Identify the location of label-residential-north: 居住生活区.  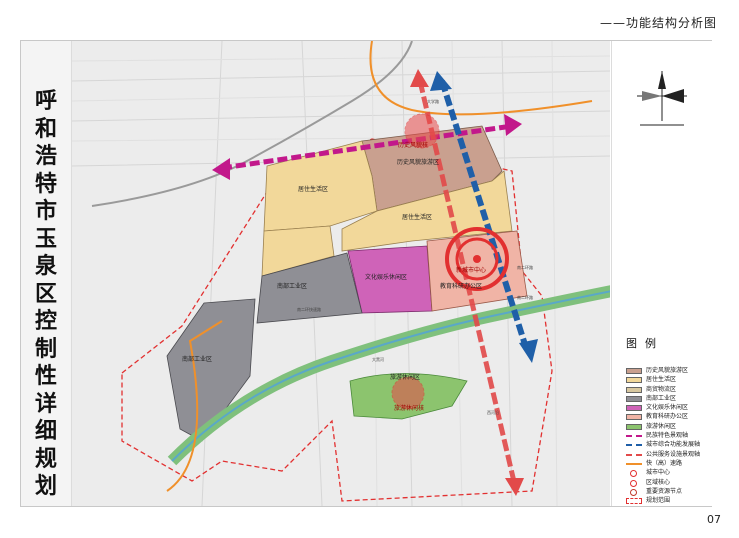
(313, 189).